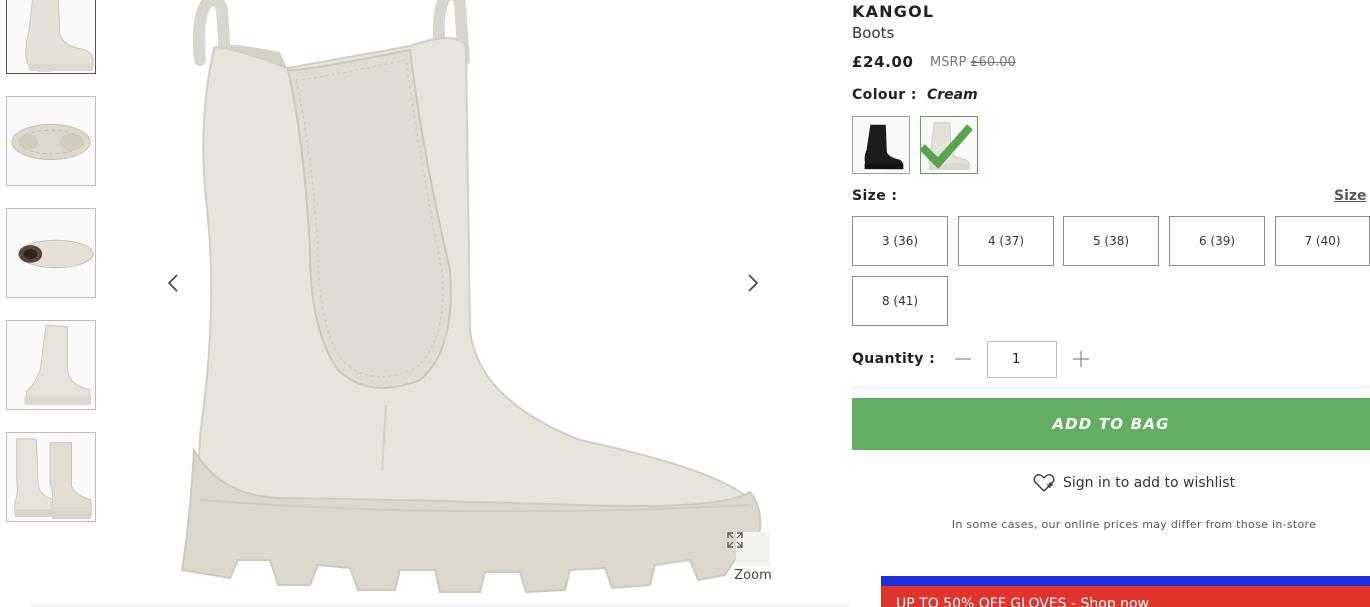  Describe the element at coordinates (1111, 387) in the screenshot. I see `divider` at that location.